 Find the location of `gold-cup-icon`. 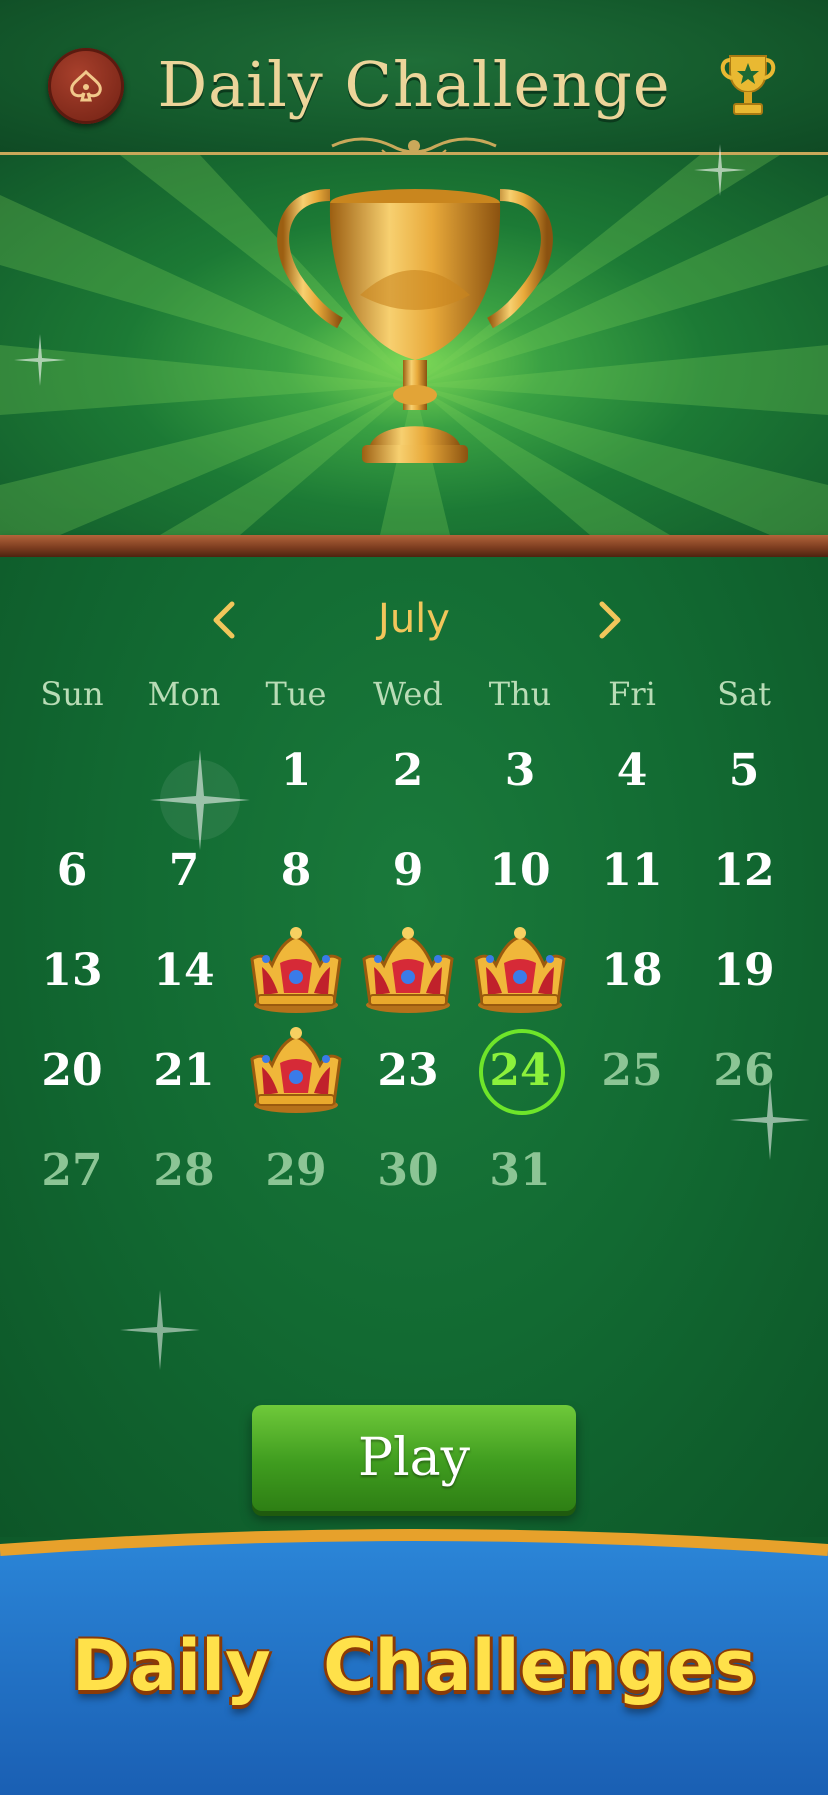

gold-cup-icon is located at coordinates (415, 326).